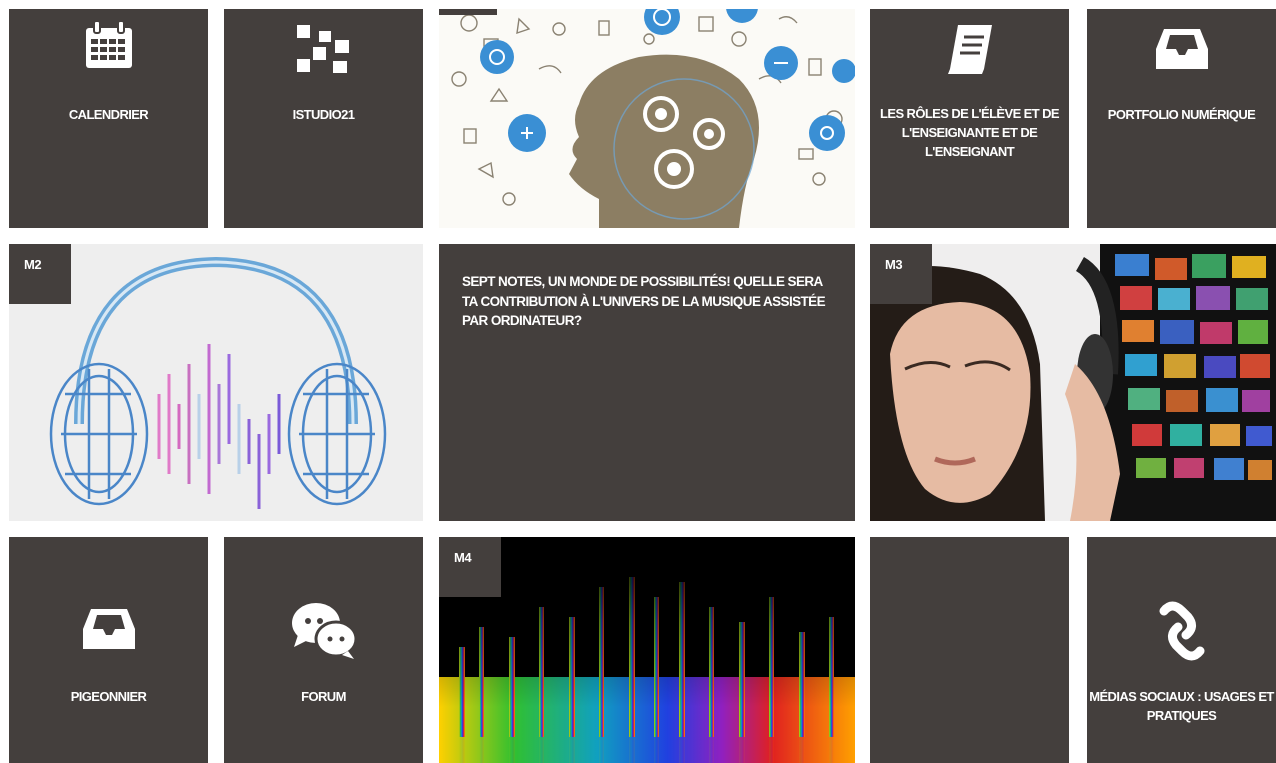  What do you see at coordinates (1181, 706) in the screenshot?
I see `tile-label: MÉDIAS SOCIAUX : USAGES ET PRATIQUES` at bounding box center [1181, 706].